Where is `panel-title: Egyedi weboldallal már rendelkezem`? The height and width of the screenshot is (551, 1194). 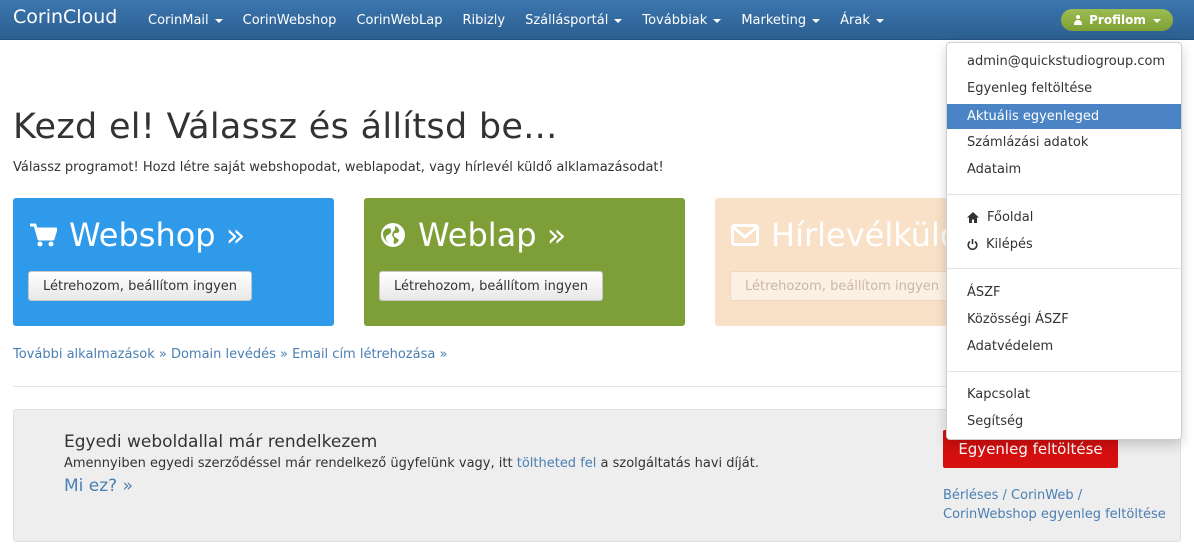 panel-title: Egyedi weboldallal már rendelkezem is located at coordinates (221, 442).